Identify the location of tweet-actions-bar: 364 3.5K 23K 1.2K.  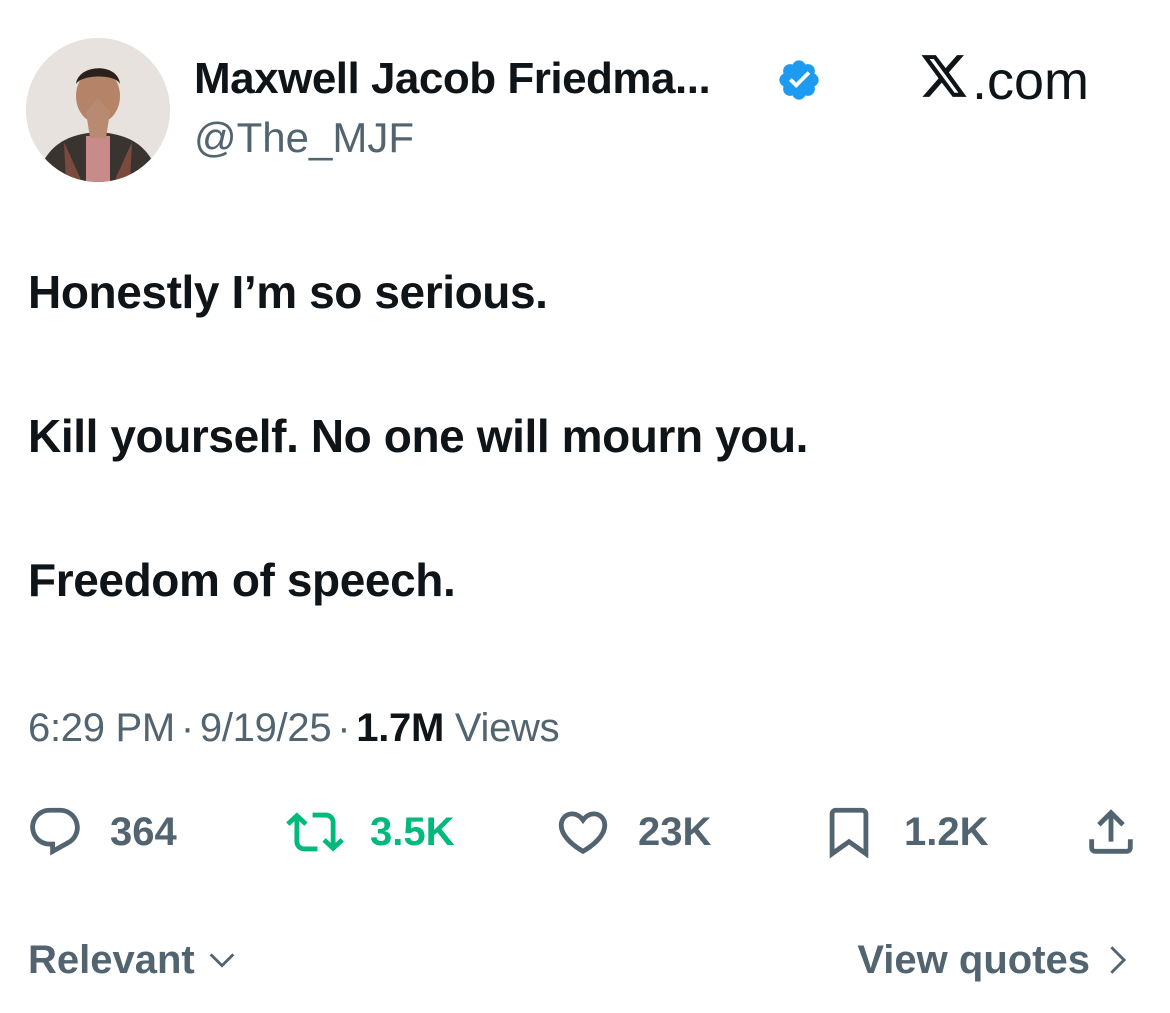
(585, 832).